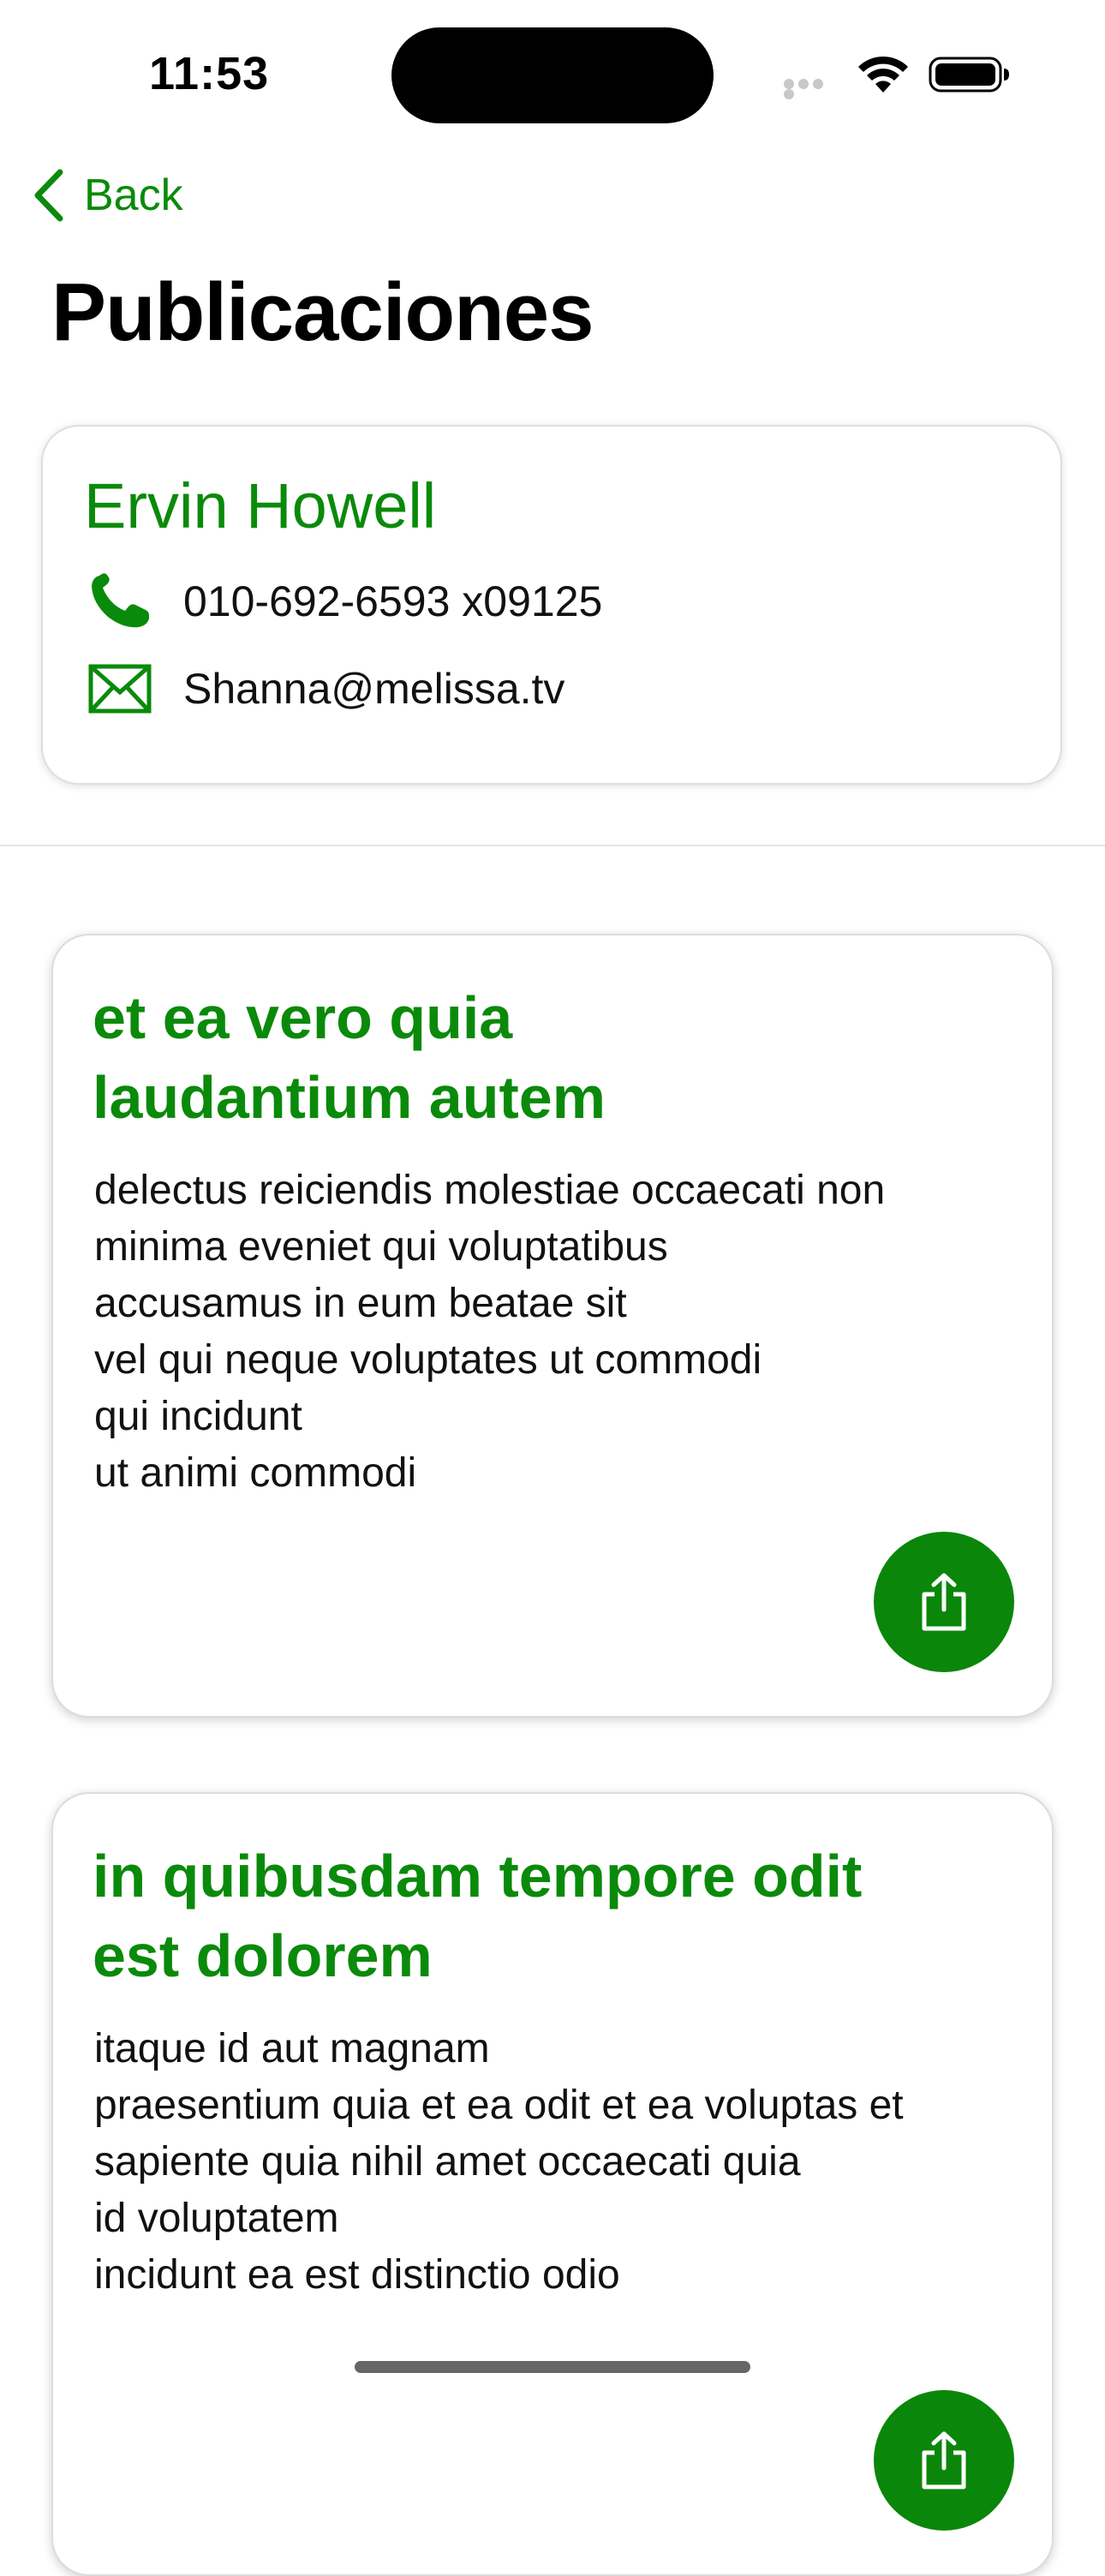 Image resolution: width=1105 pixels, height=2576 pixels. Describe the element at coordinates (393, 601) in the screenshot. I see `contact-phone: 010-692-6593 x09125` at that location.